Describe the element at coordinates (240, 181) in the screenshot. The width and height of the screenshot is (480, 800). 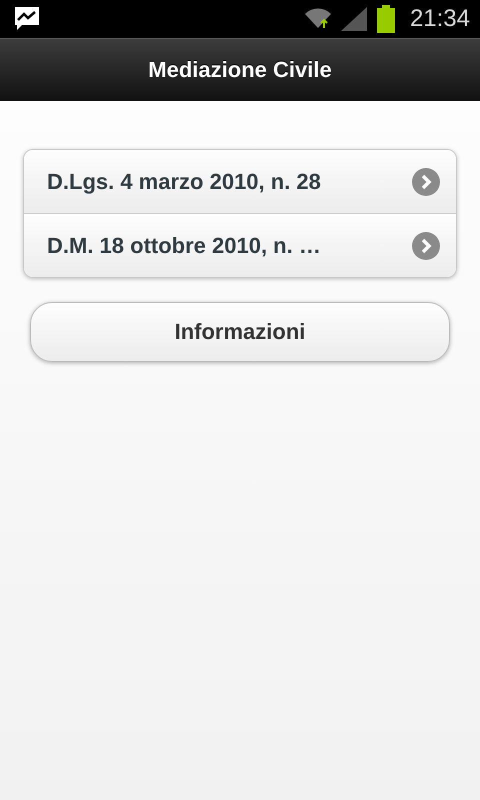
I see `list-item: D.Lgs. 4 marzo 2010, n. 28` at that location.